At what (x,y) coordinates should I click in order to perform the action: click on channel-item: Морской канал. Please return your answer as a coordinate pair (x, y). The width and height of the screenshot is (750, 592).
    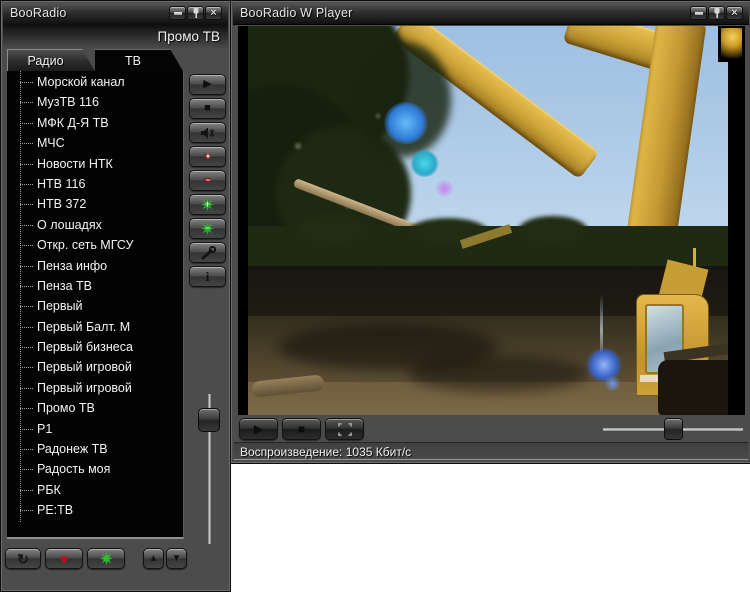
    Looking at the image, I should click on (95, 82).